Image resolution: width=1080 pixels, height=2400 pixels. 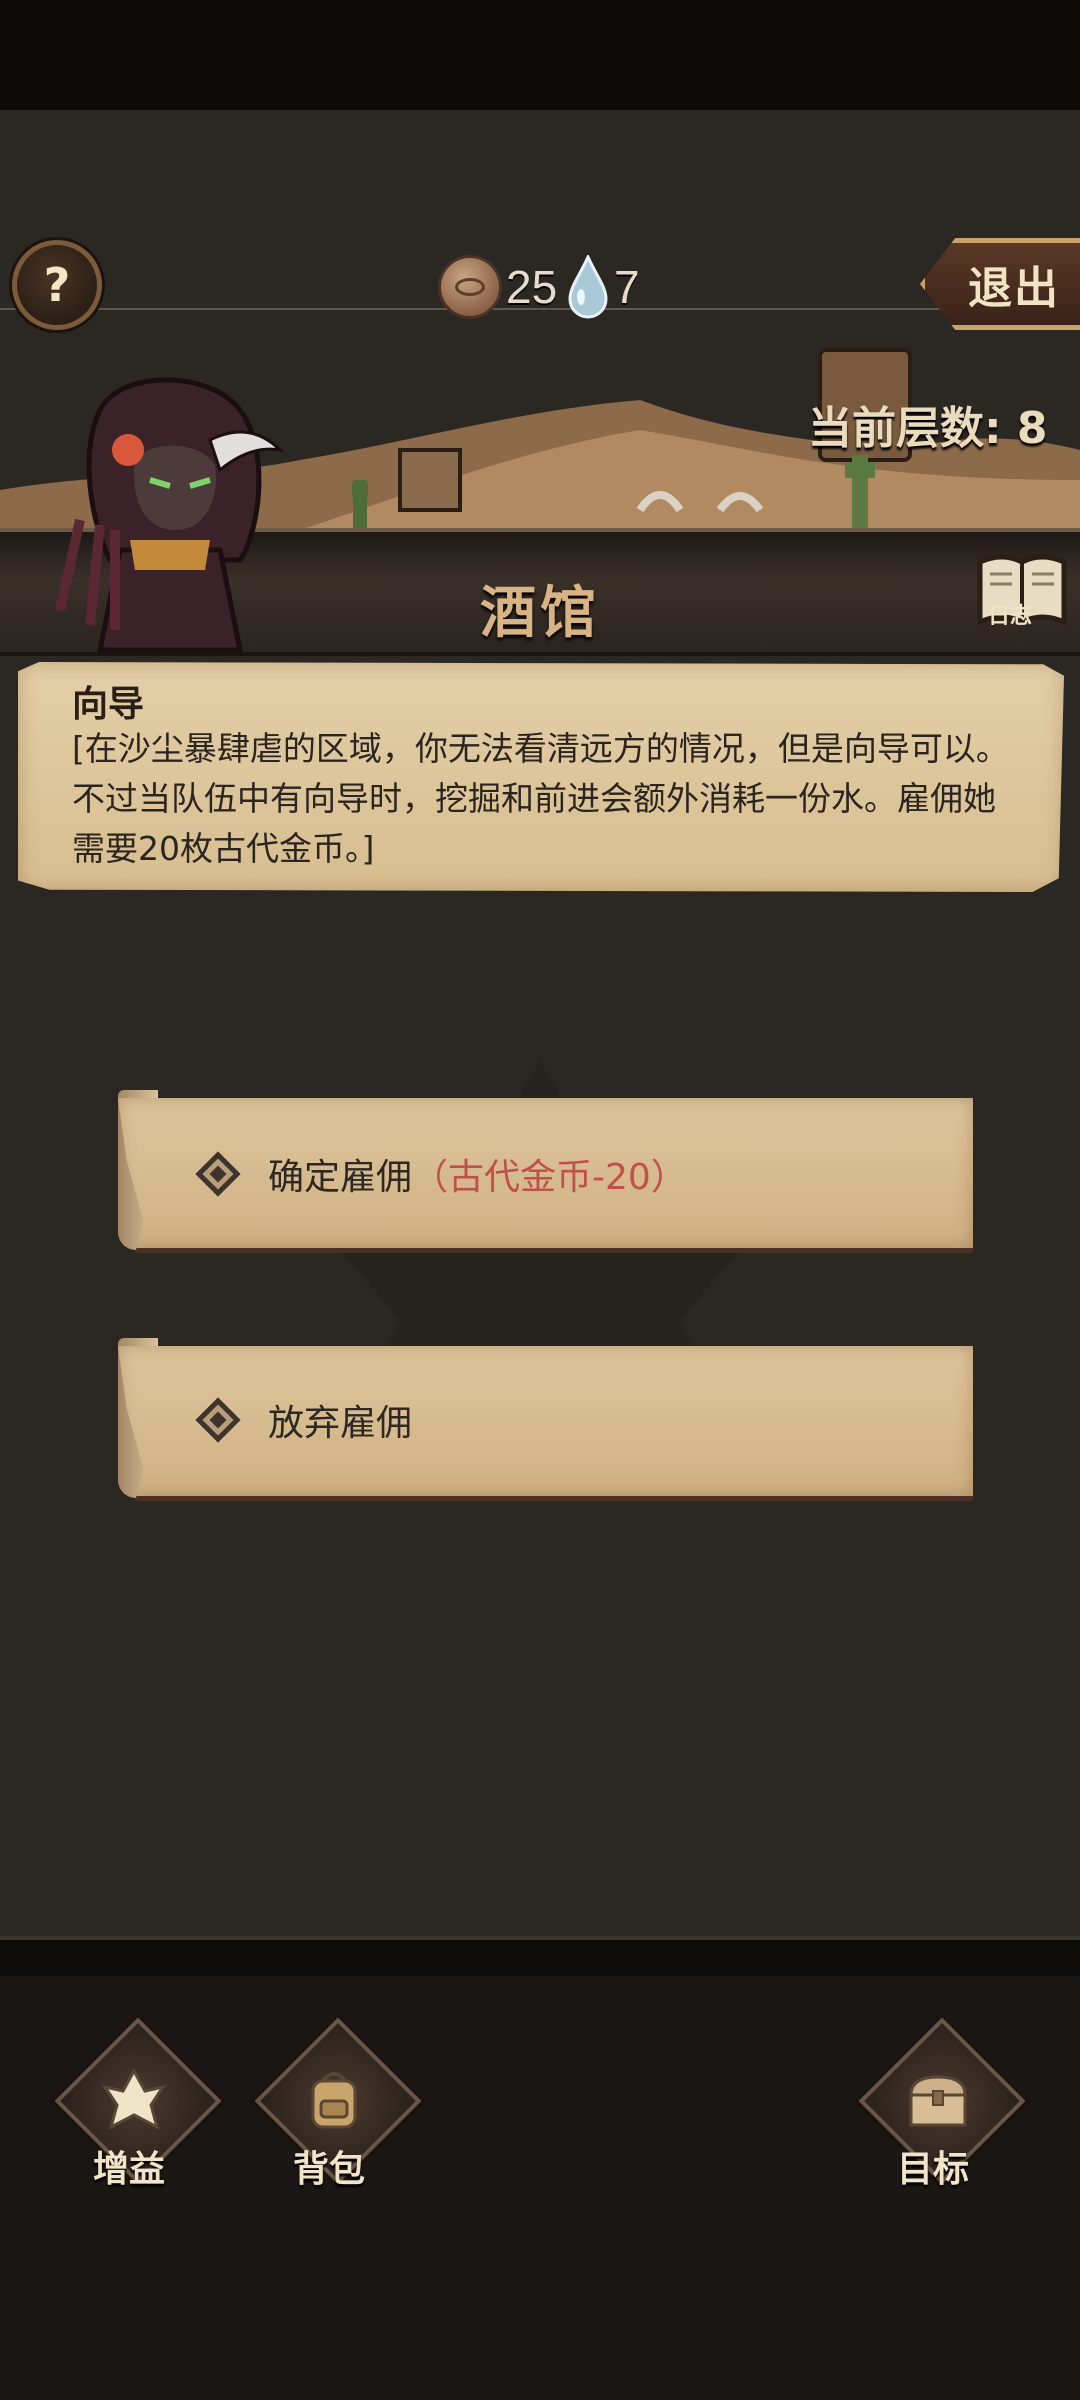 I want to click on water-drop-icon, so click(x=588, y=287).